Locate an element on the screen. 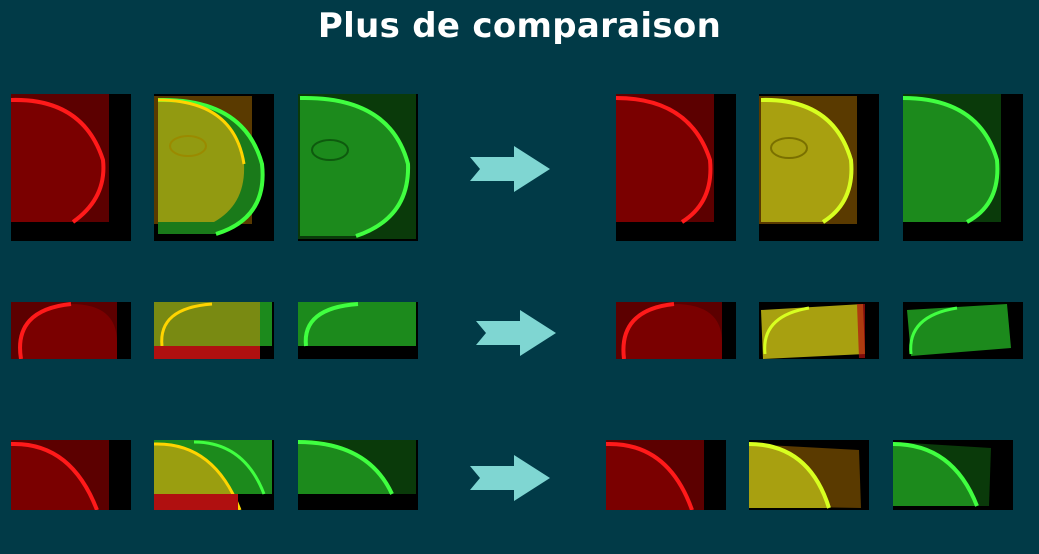 Image resolution: width=1039 pixels, height=554 pixels. row2-after-green-image is located at coordinates (963, 330).